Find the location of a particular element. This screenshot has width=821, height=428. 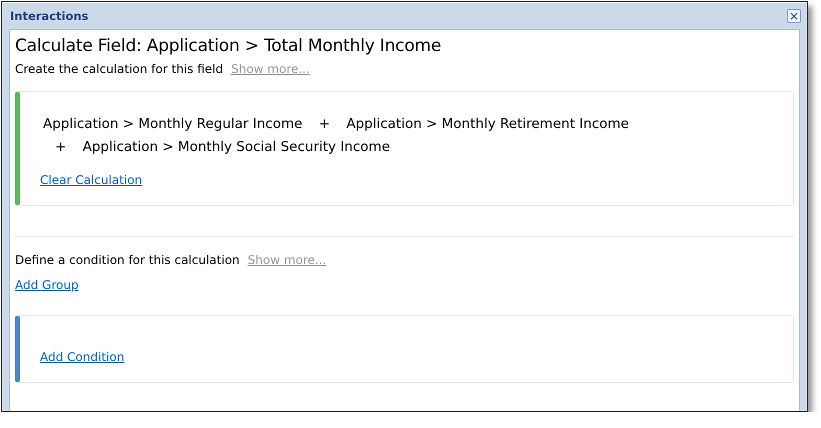

add-condition-link: Add Condition is located at coordinates (82, 357).